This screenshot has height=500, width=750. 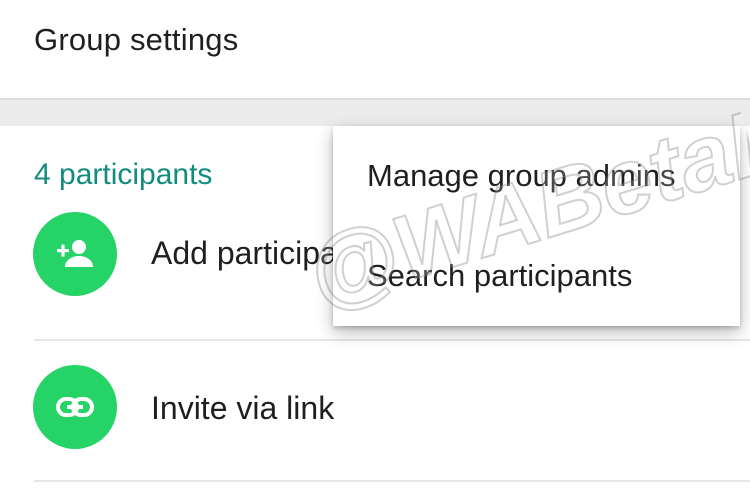 I want to click on menu-item-manage-group-admins: Manage group admins, so click(x=536, y=178).